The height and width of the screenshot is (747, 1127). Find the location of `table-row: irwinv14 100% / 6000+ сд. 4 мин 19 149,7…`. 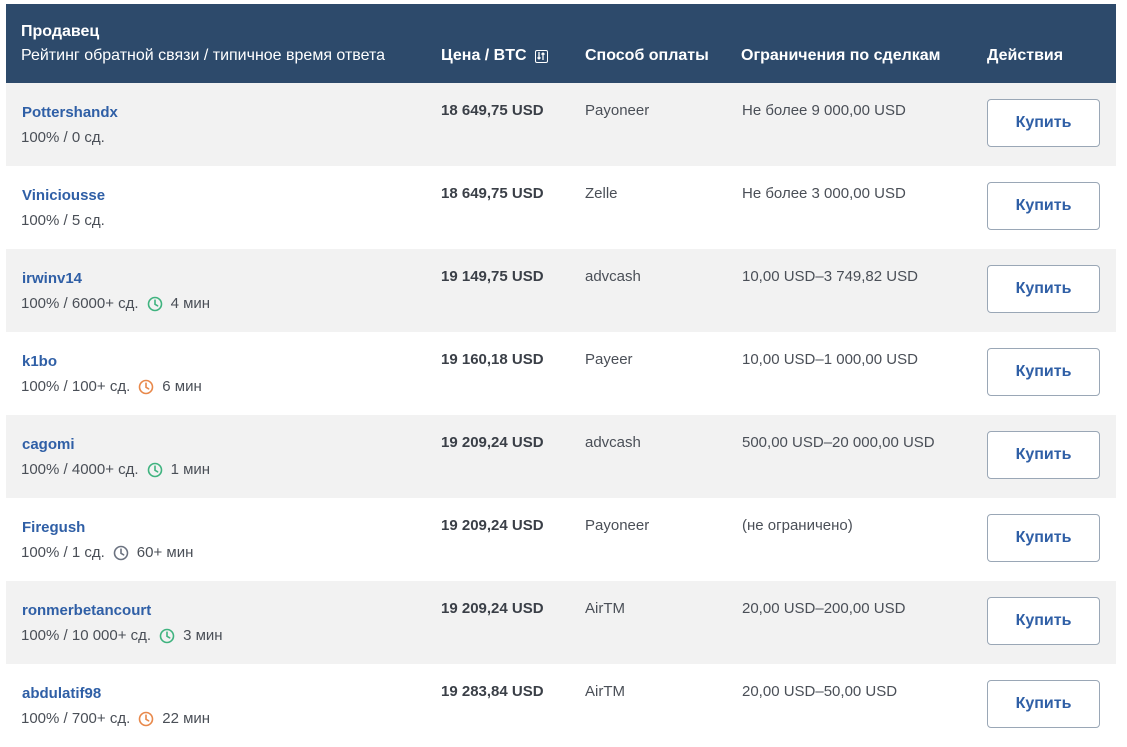

table-row: irwinv14 100% / 6000+ сд. 4 мин 19 149,7… is located at coordinates (561, 290).